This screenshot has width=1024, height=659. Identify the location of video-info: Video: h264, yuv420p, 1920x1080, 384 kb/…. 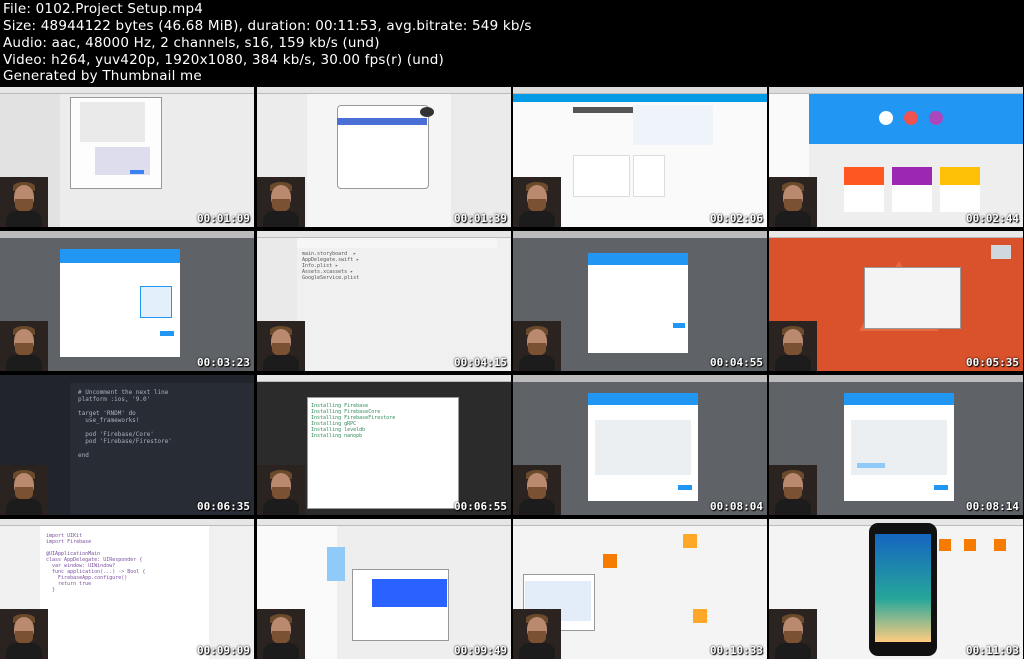
(224, 60).